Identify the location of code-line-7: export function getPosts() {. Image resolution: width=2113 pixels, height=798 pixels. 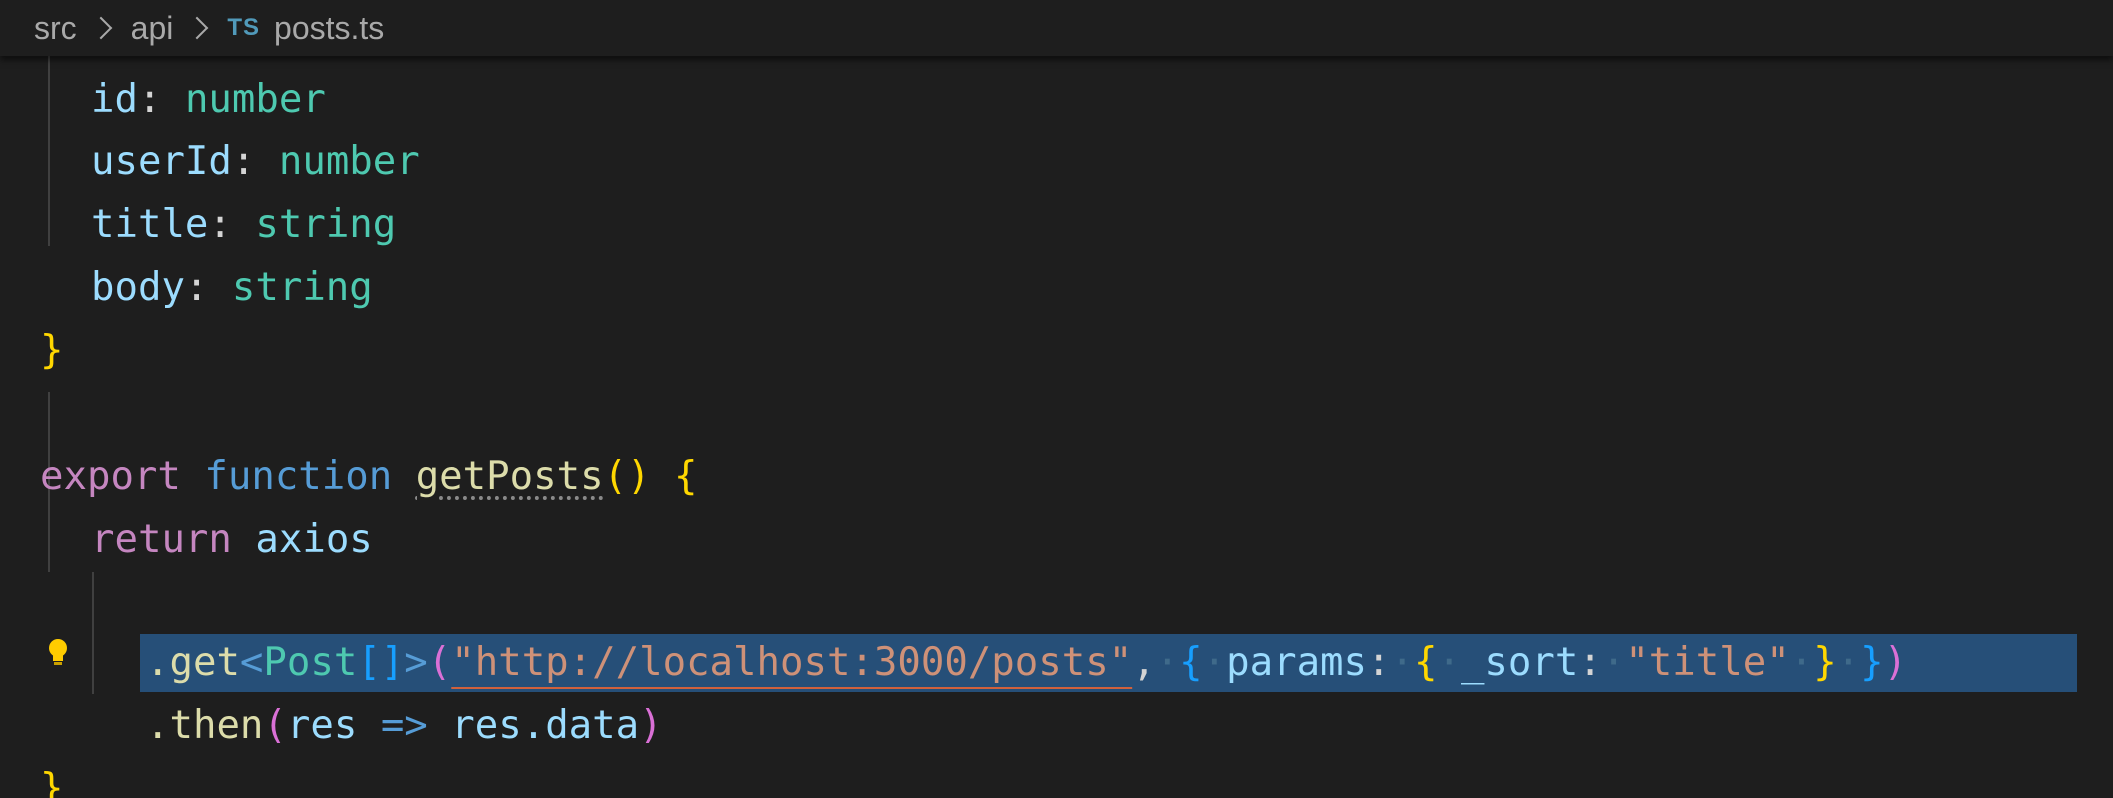
(368, 477).